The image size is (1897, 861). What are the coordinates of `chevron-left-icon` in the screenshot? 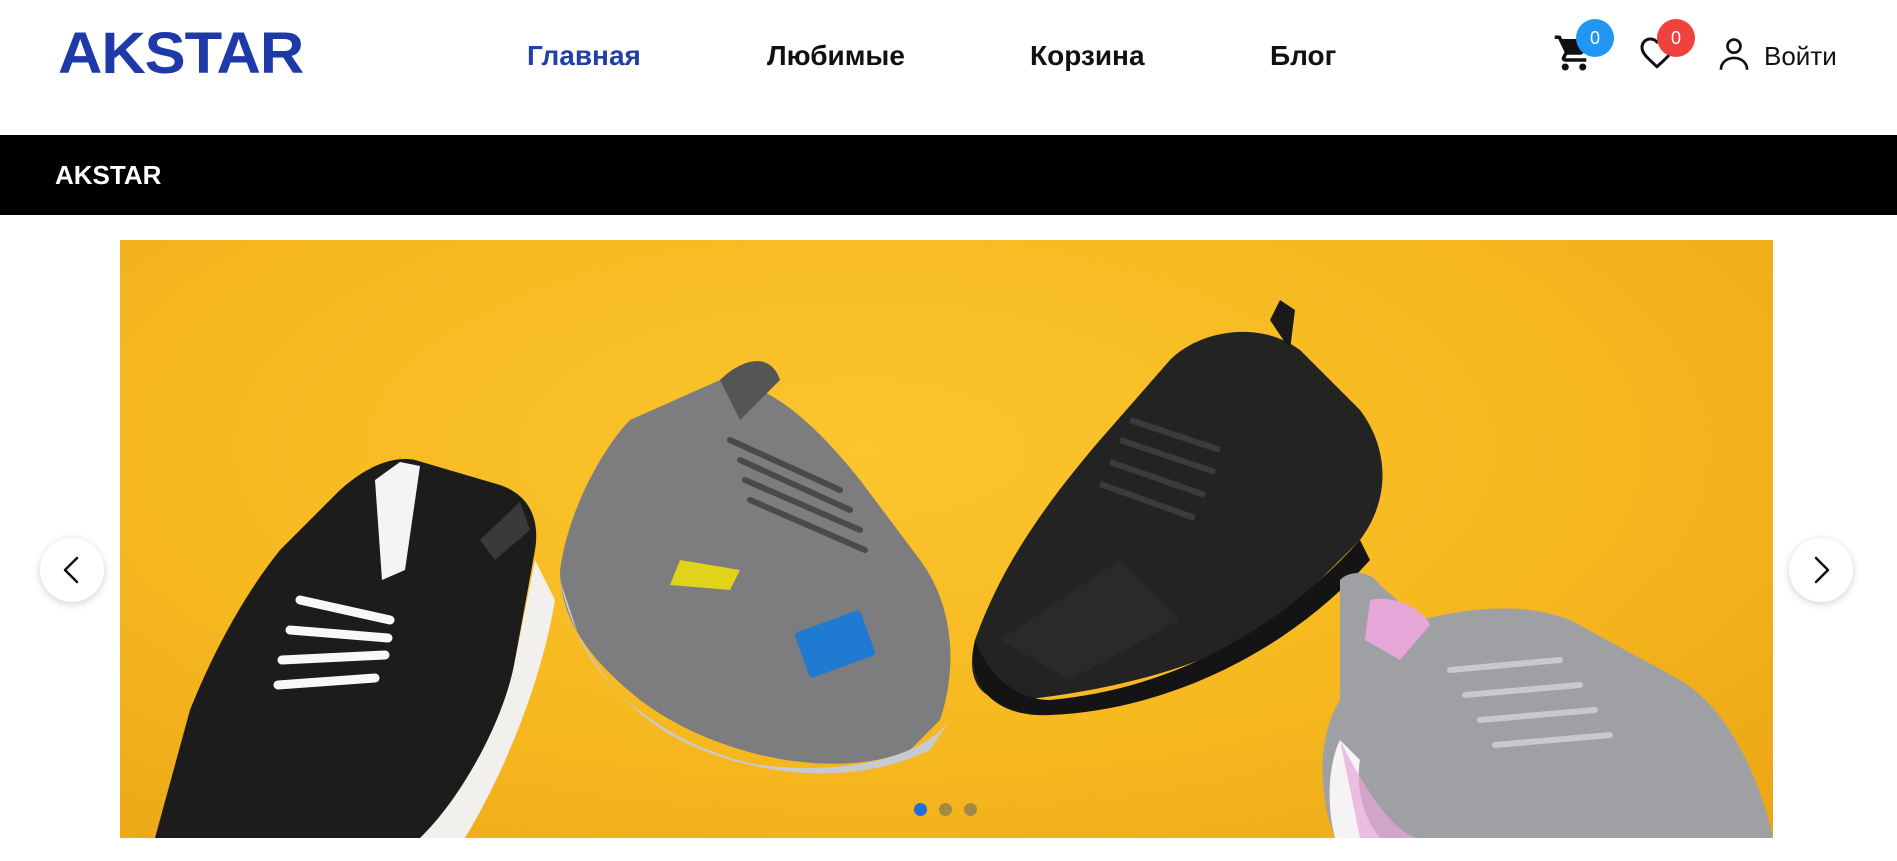 It's located at (71, 570).